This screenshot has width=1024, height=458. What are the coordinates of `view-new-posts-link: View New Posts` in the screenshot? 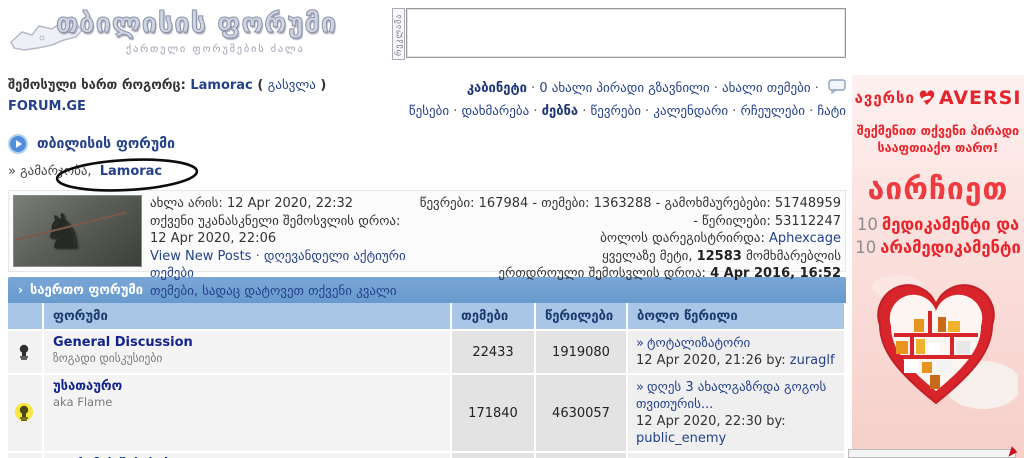 It's located at (200, 256).